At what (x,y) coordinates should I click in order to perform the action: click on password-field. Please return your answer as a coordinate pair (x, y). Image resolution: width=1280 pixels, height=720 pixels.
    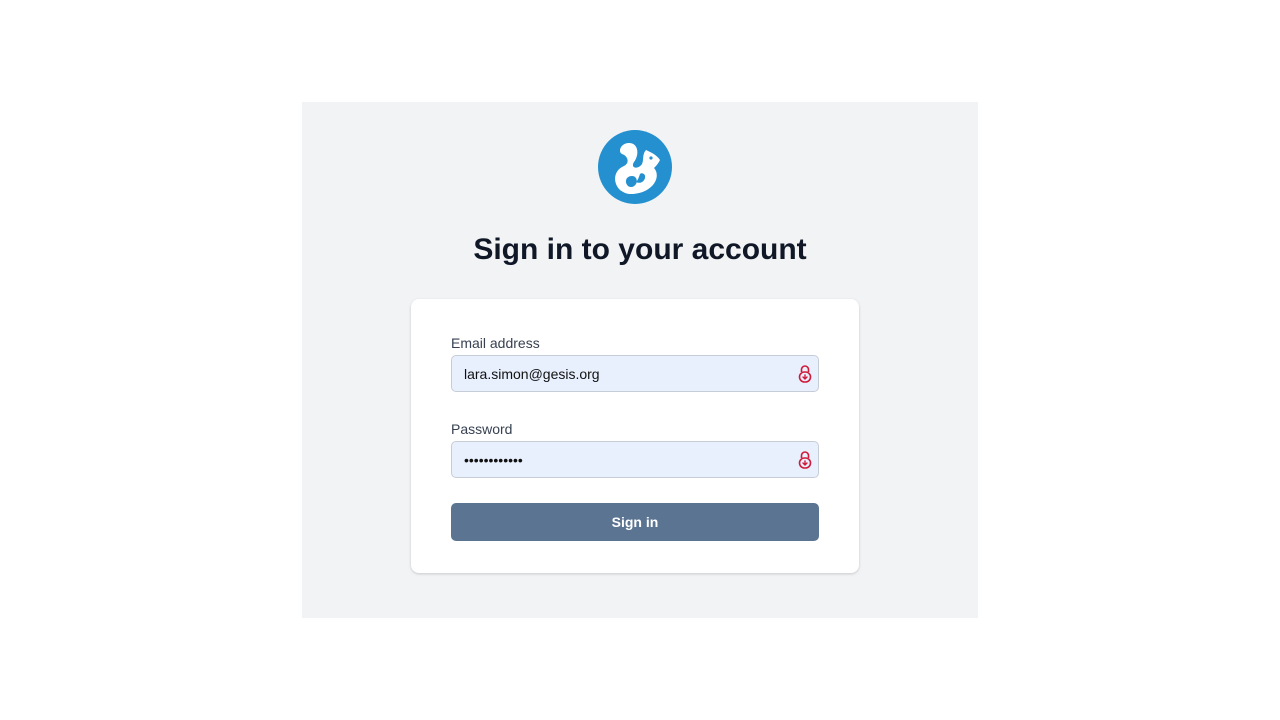
    Looking at the image, I should click on (635, 459).